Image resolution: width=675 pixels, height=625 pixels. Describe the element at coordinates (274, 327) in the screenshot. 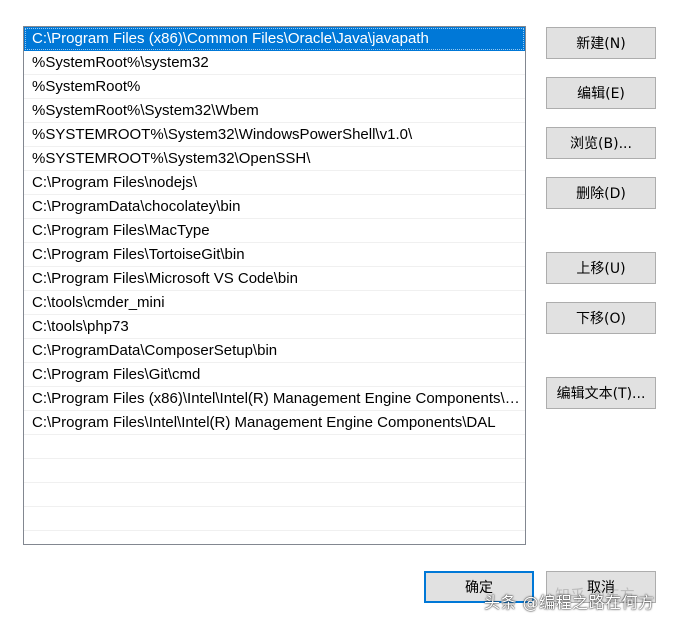

I see `path-list-item: C:\tools\php73` at that location.